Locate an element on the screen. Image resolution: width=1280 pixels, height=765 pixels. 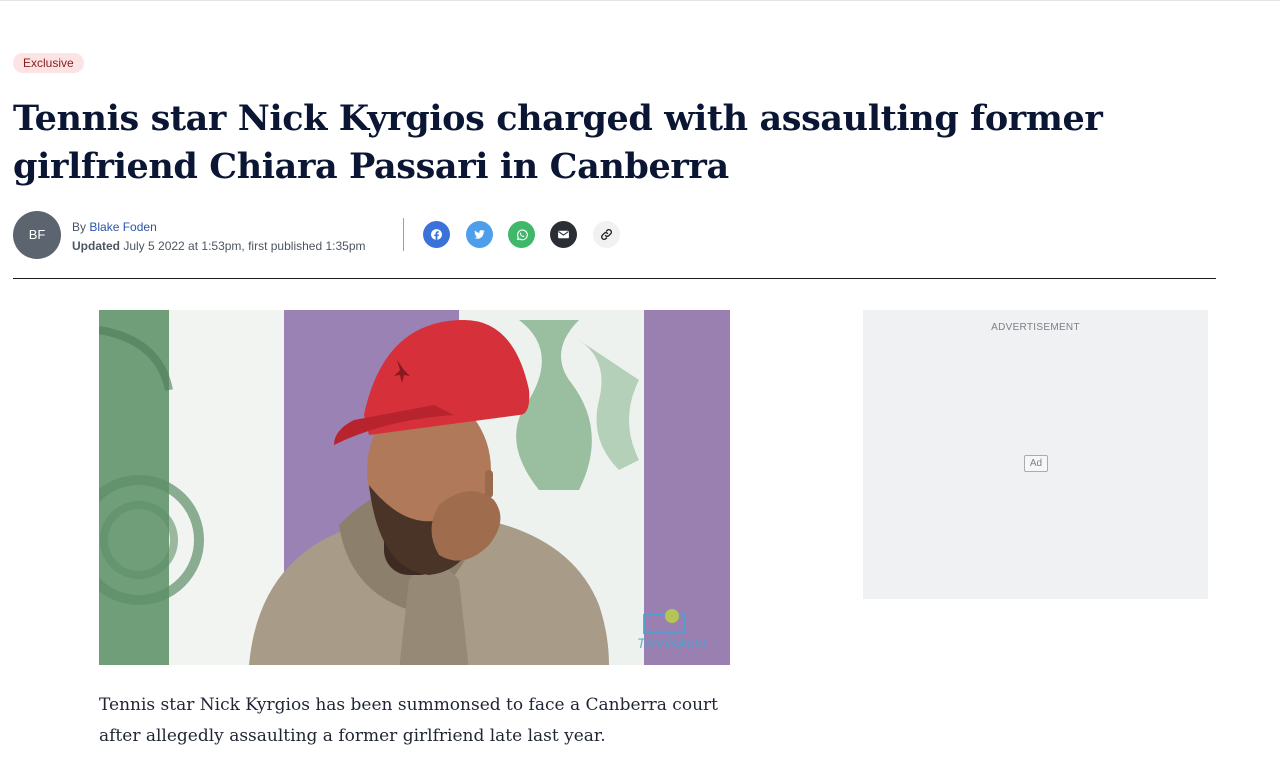
share-whatsapp-button is located at coordinates (521, 234).